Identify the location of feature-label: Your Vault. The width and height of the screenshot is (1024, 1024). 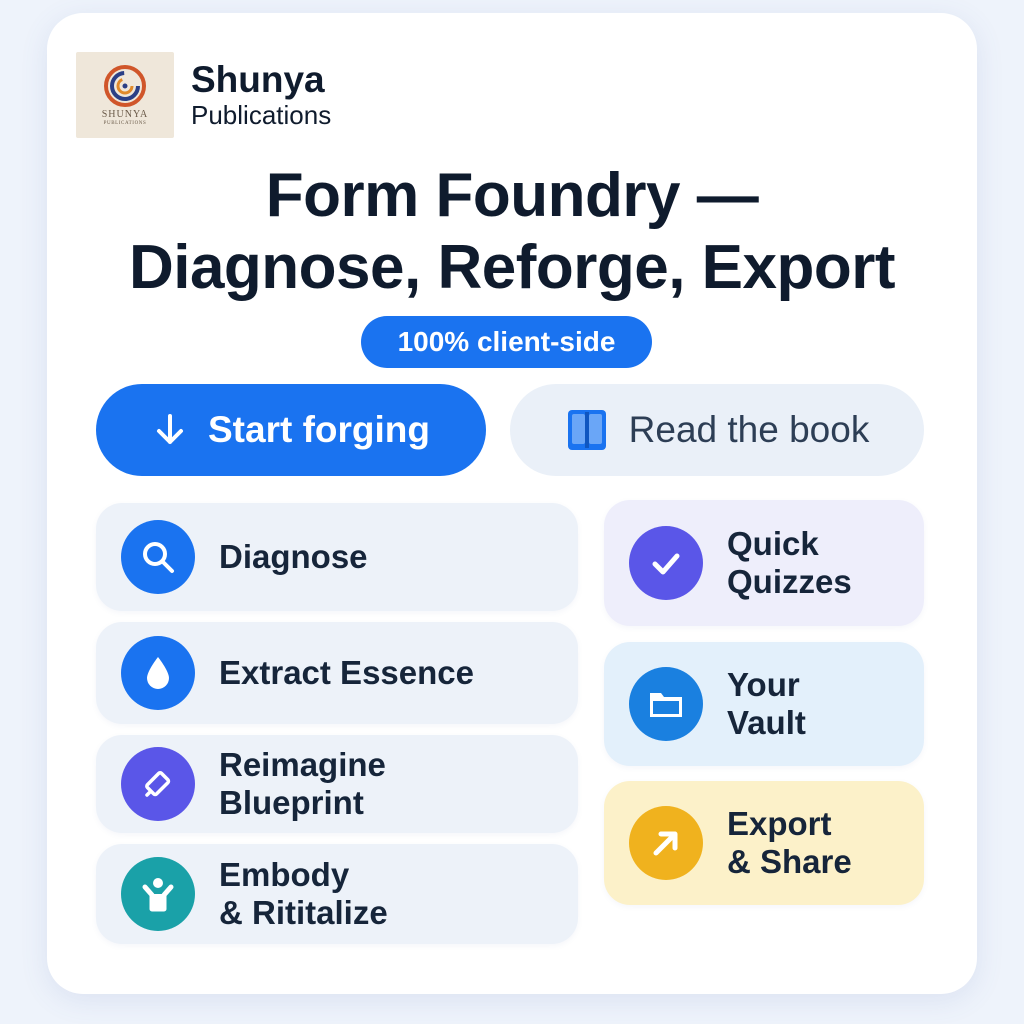
(766, 703).